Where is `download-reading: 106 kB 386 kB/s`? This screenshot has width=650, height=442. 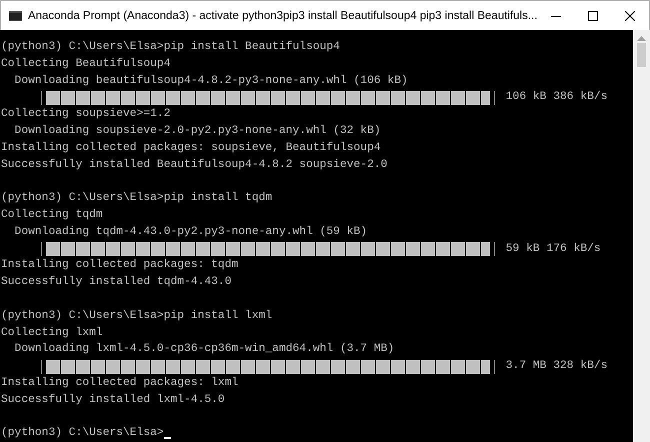 download-reading: 106 kB 386 kB/s is located at coordinates (556, 98).